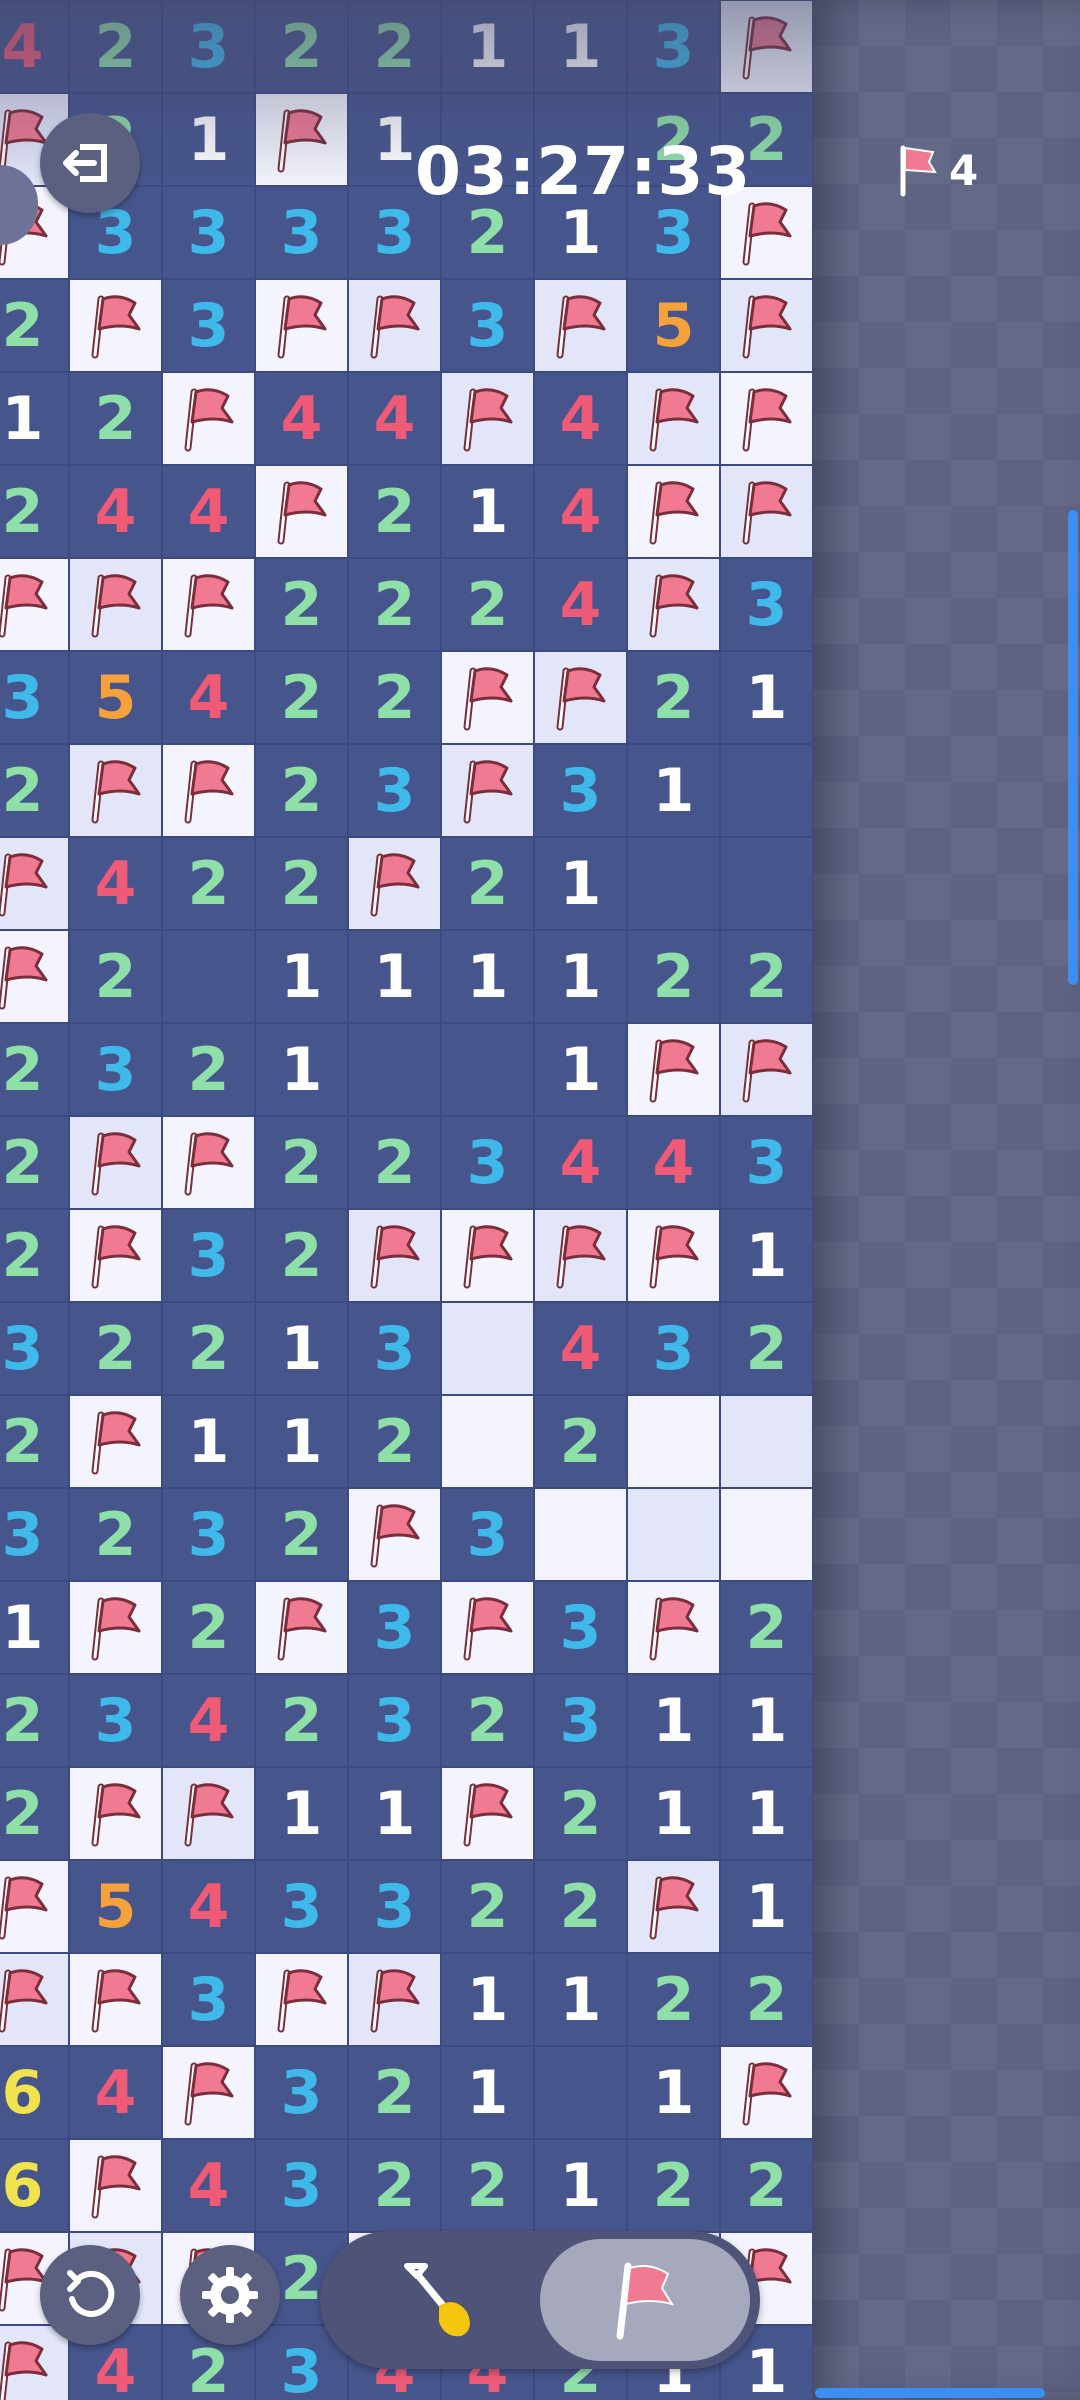  Describe the element at coordinates (1073, 747) in the screenshot. I see `scrollbar-vertical` at that location.